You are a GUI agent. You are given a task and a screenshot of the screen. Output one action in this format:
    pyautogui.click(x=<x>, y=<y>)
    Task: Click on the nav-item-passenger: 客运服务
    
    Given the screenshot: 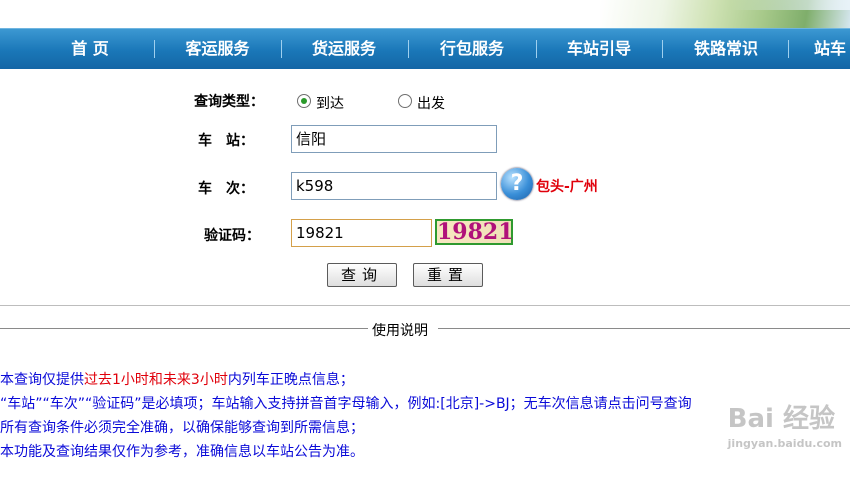 What is the action you would take?
    pyautogui.click(x=217, y=49)
    